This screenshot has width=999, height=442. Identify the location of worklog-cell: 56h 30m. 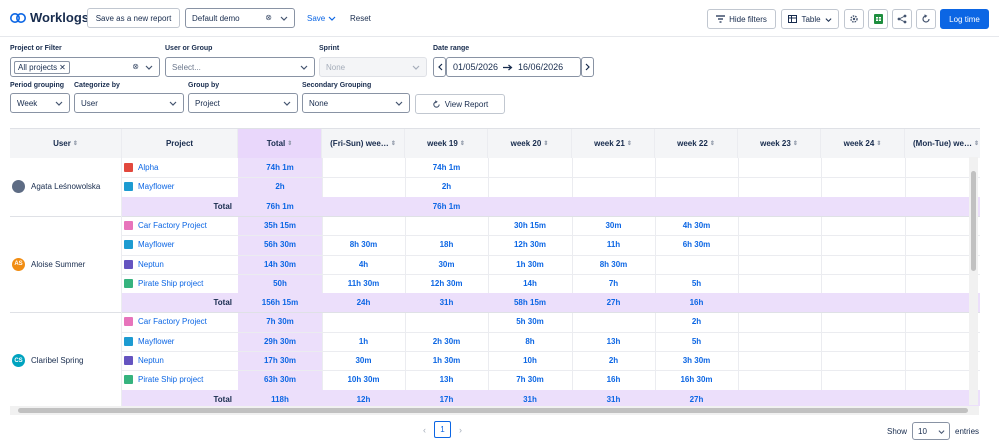
(280, 244).